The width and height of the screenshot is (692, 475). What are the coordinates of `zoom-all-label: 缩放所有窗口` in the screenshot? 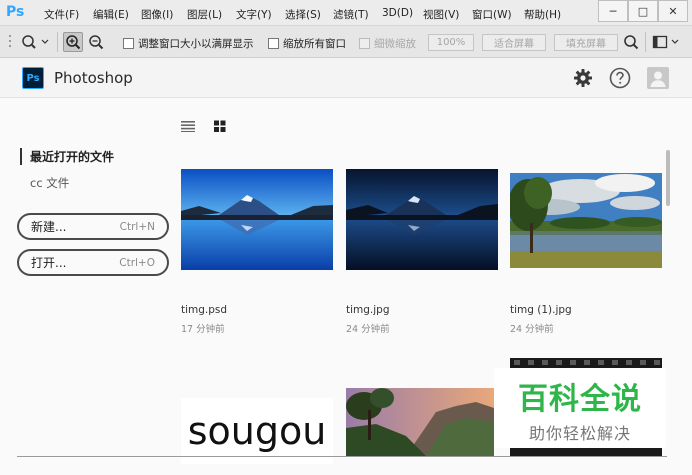 It's located at (314, 44).